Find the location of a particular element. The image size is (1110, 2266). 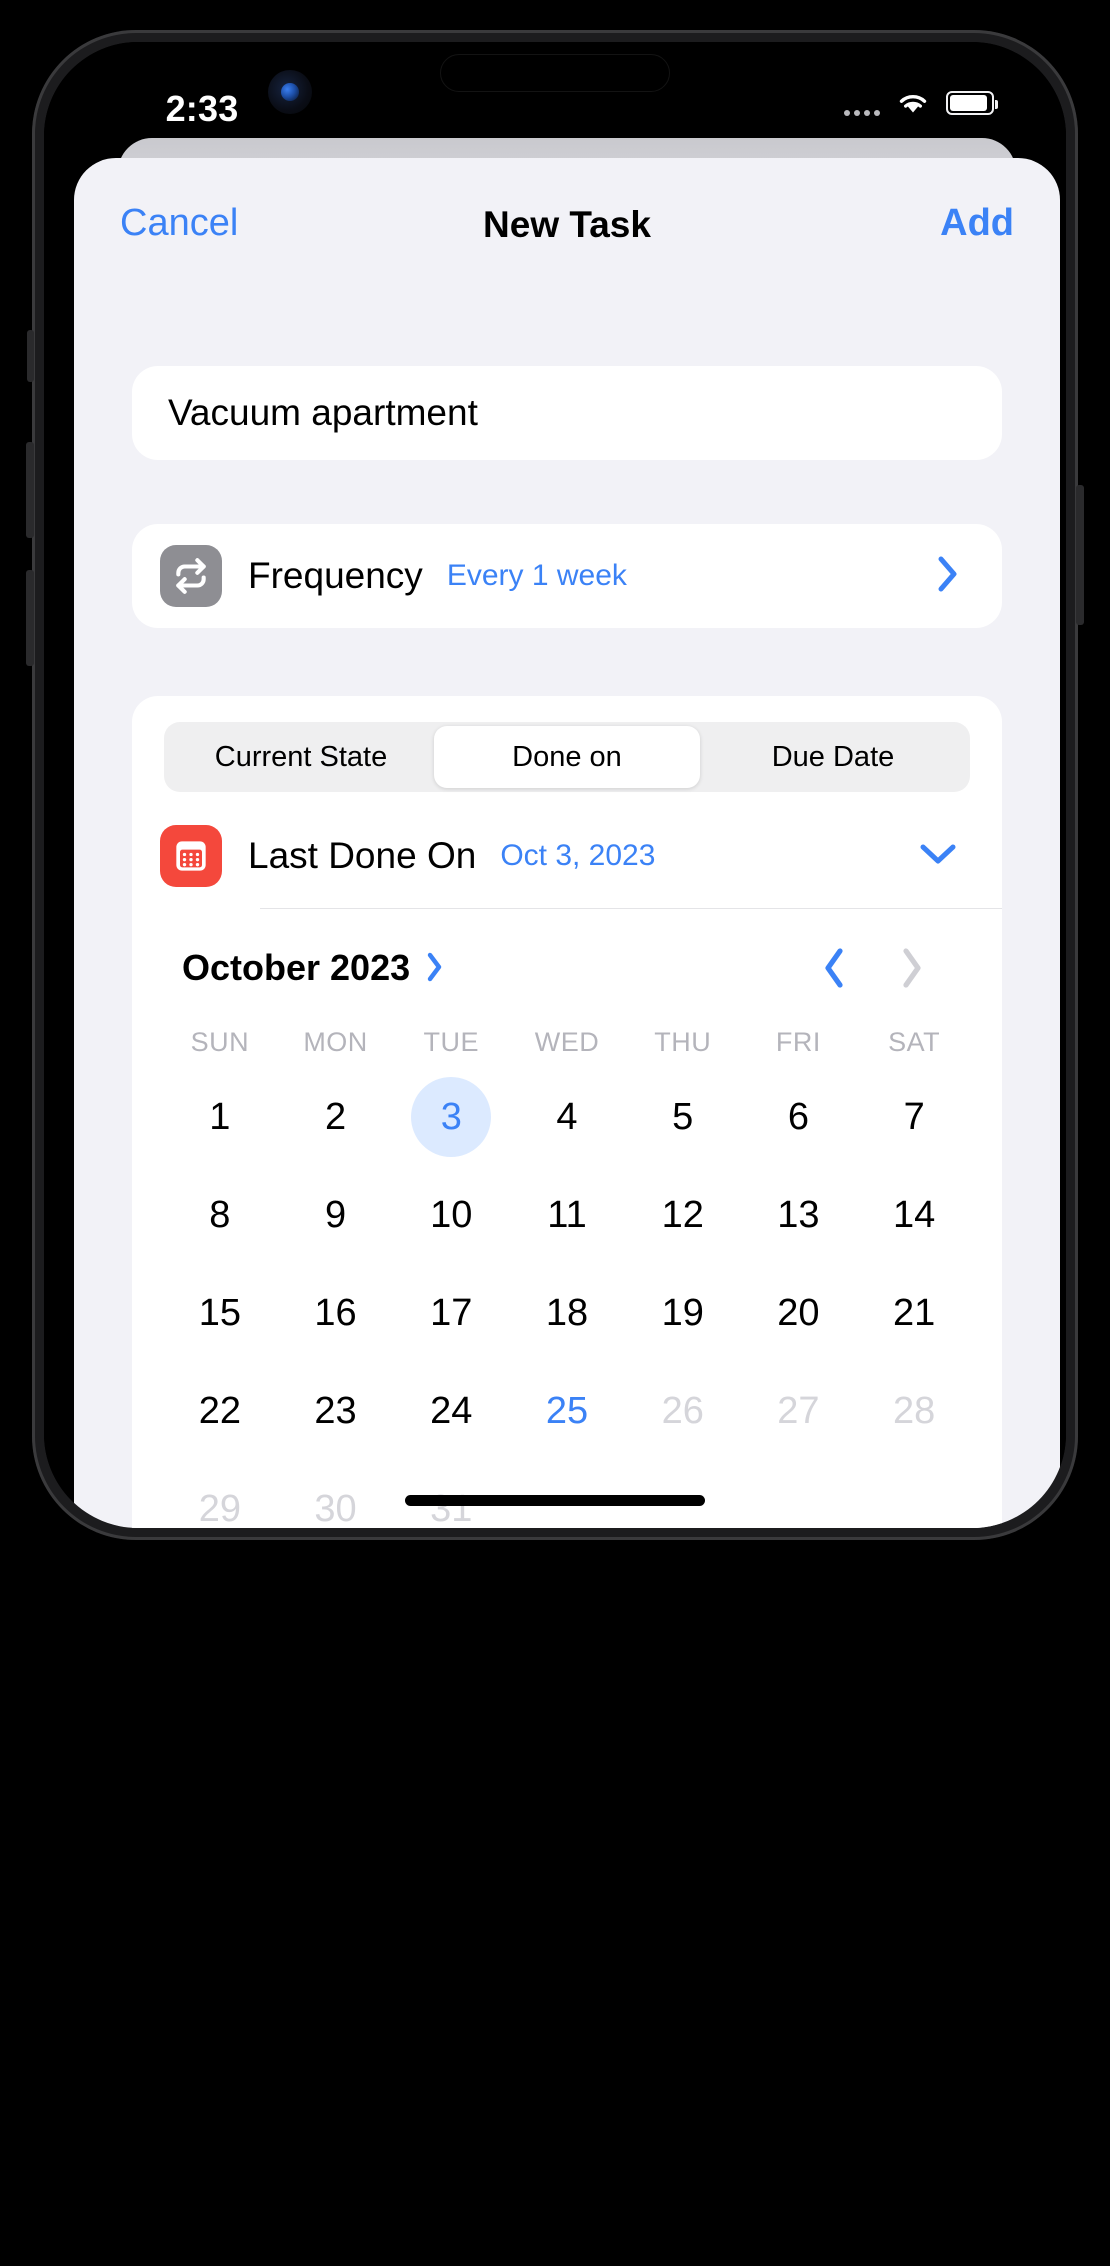

calendar-day-cell: 8 is located at coordinates (220, 1215).